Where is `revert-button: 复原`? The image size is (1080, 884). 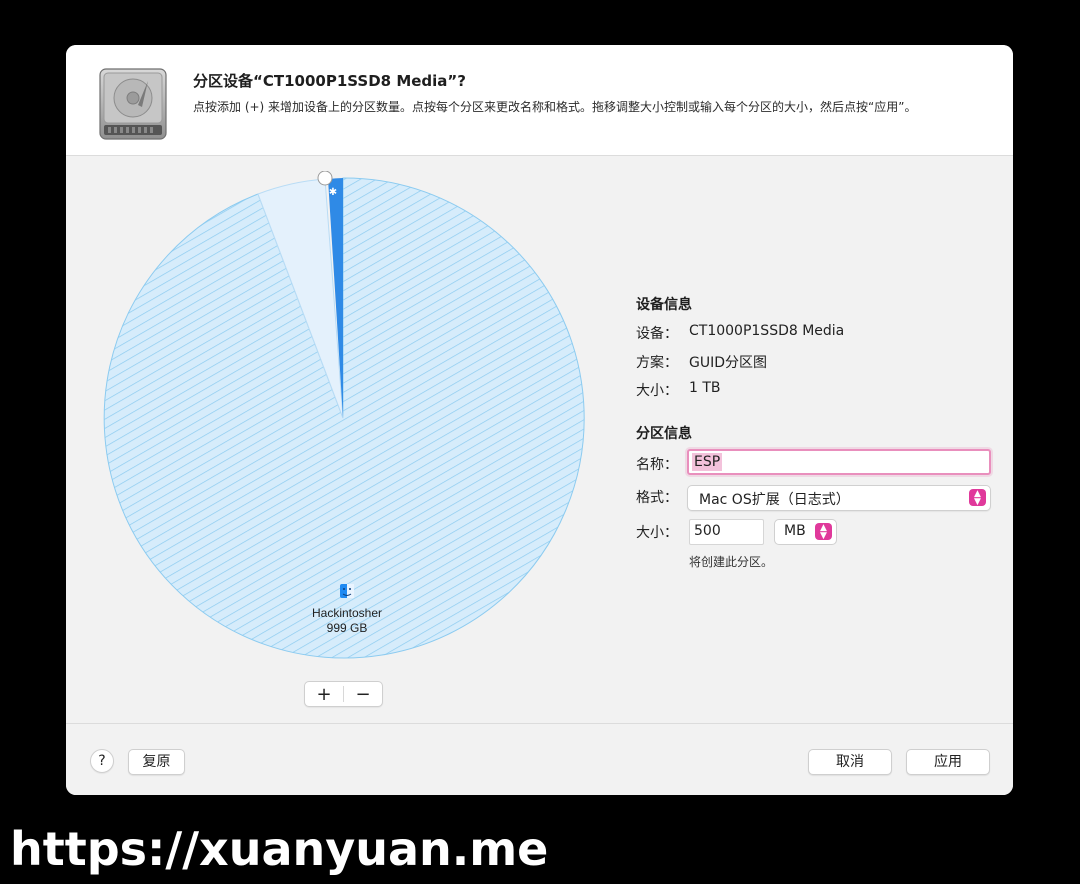
revert-button: 复原 is located at coordinates (156, 762).